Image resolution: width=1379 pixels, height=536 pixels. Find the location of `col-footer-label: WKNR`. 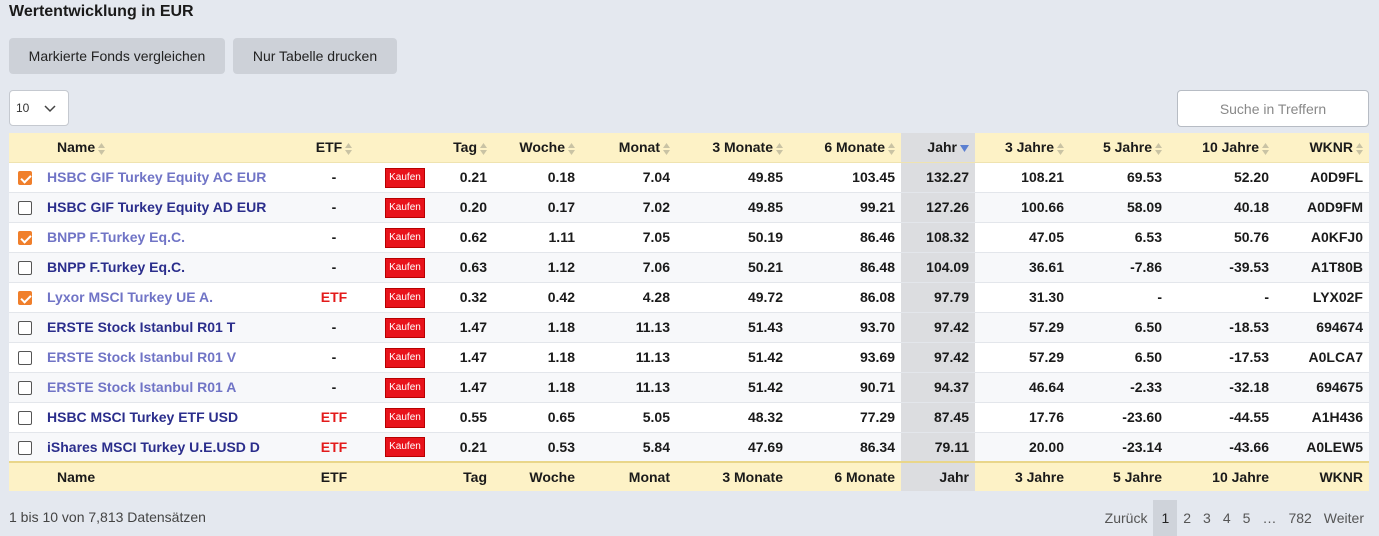

col-footer-label: WKNR is located at coordinates (1341, 477).